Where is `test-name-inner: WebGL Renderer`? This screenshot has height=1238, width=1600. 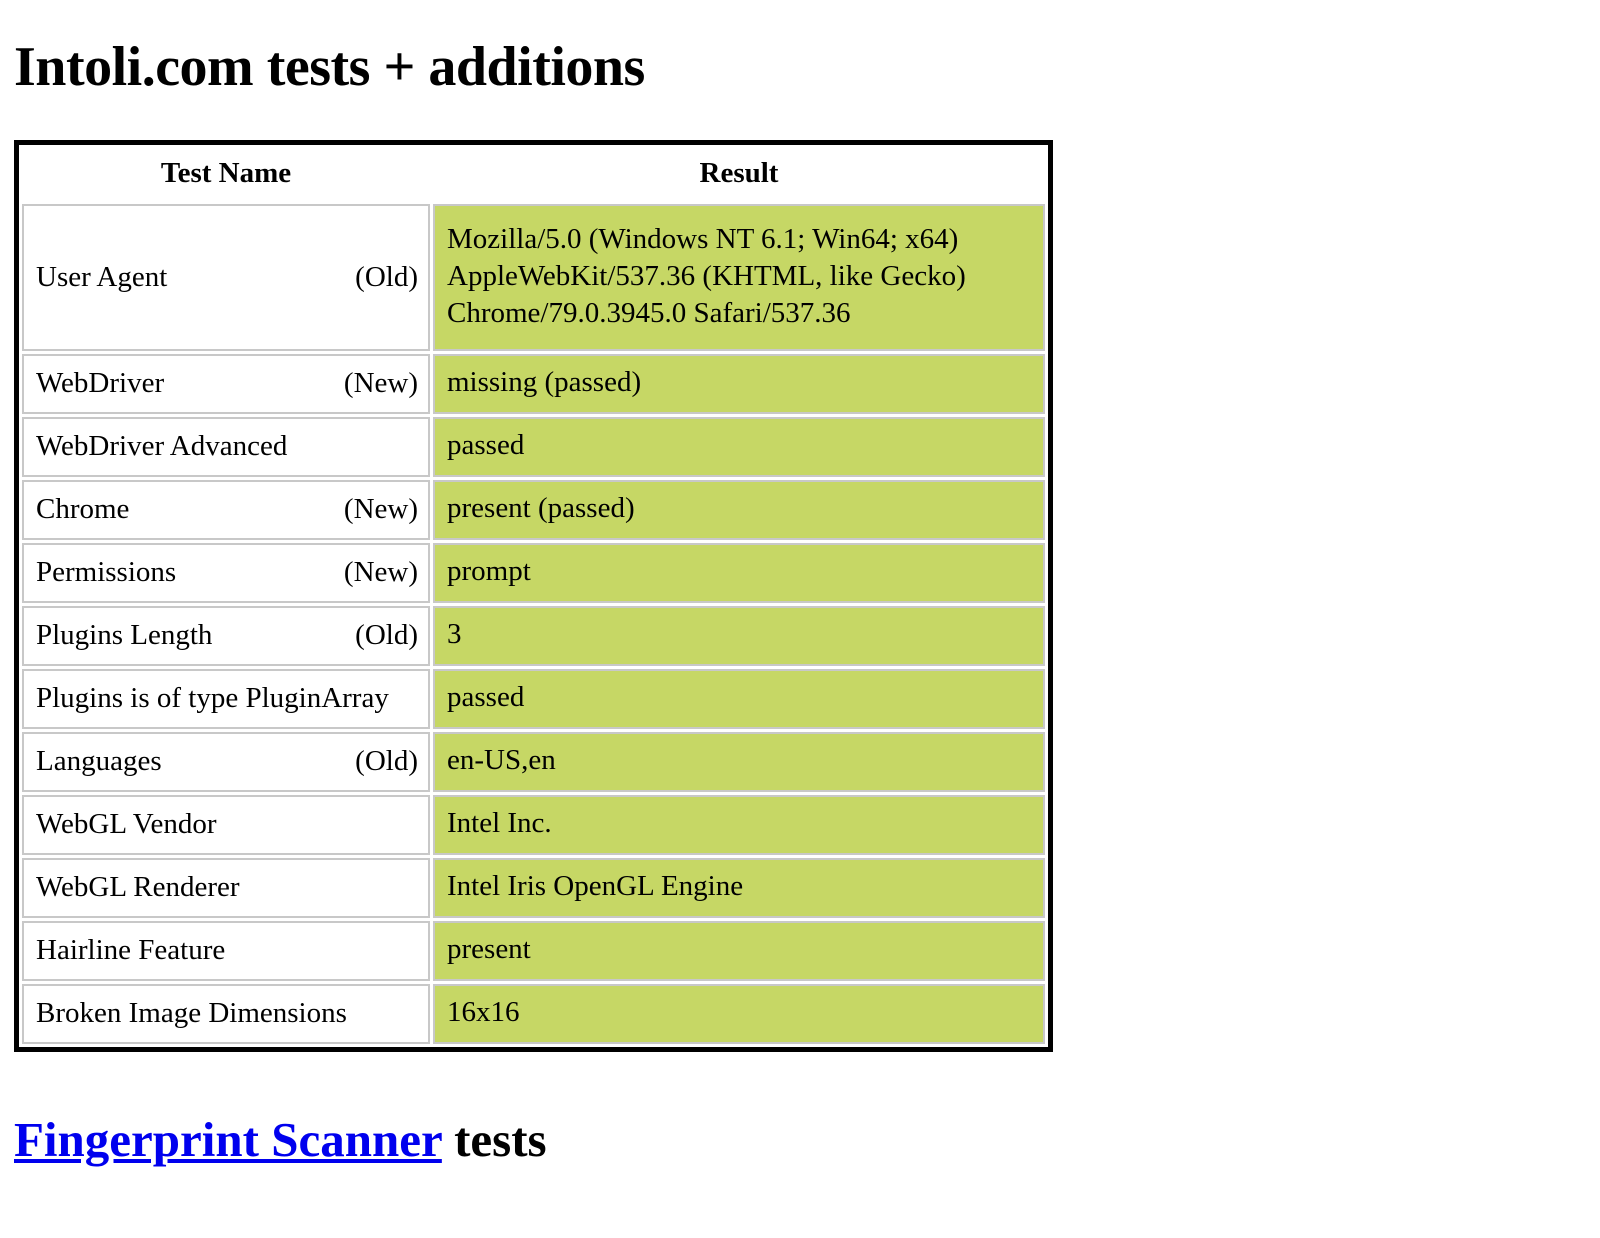 test-name-inner: WebGL Renderer is located at coordinates (226, 887).